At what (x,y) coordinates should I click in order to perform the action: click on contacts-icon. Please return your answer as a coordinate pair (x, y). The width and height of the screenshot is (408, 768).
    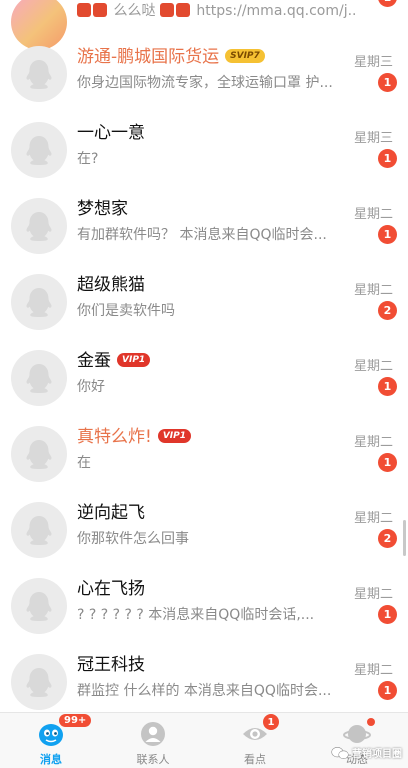
    Looking at the image, I should click on (153, 734).